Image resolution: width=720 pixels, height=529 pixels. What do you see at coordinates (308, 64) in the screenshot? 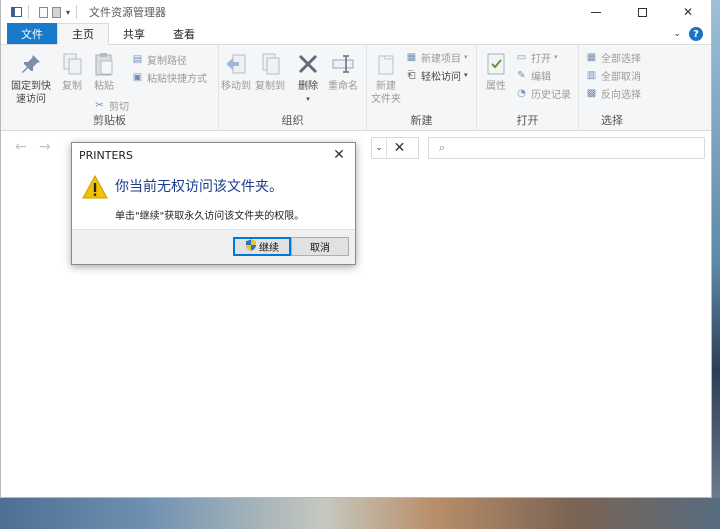
I see `delete-x-icon` at bounding box center [308, 64].